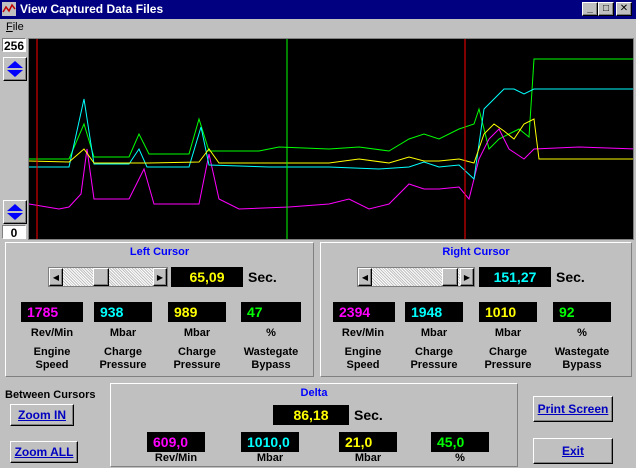 The height and width of the screenshot is (468, 636). What do you see at coordinates (368, 442) in the screenshot?
I see `delta-charge-pressure-2-value: 21,0` at bounding box center [368, 442].